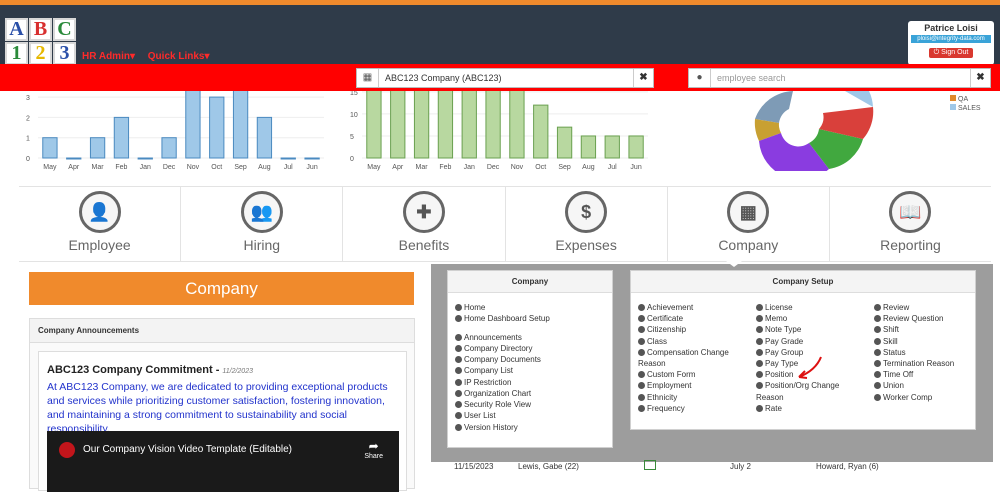  I want to click on announcement-title: ABC123 Company Commitment -11/2/2023, so click(150, 370).